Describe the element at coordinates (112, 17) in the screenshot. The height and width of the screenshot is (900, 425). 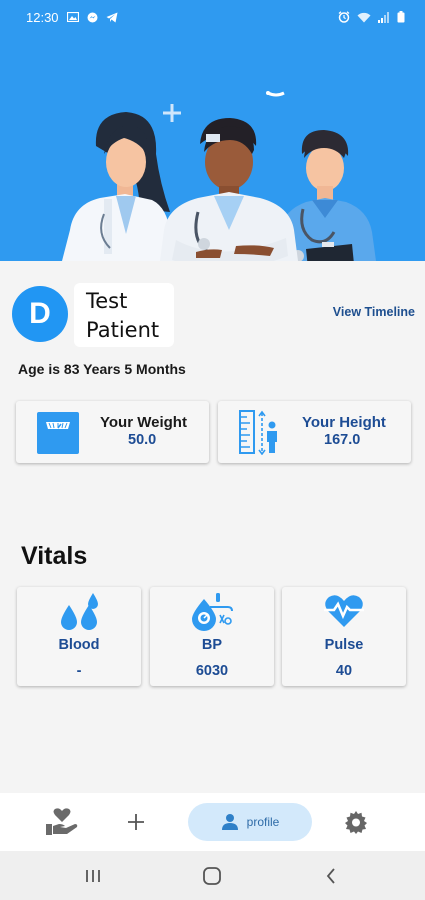
I see `telegram-icon` at that location.